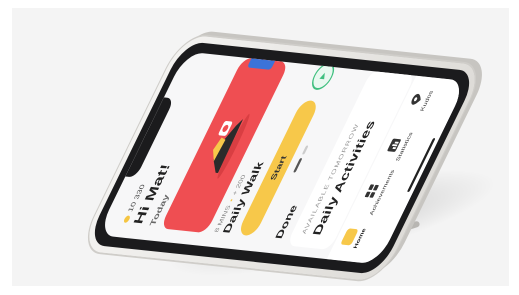  I want to click on carousel-dot-active, so click(298, 165).